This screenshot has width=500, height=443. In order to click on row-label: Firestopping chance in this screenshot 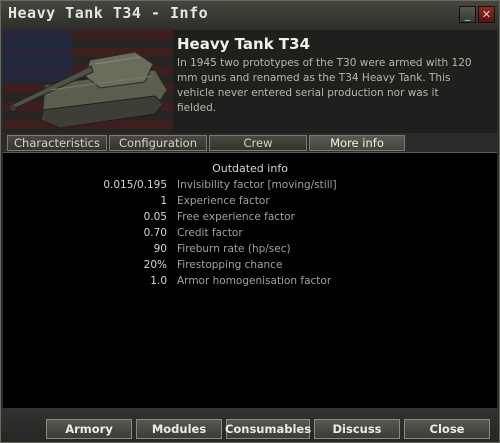, I will do `click(230, 265)`.